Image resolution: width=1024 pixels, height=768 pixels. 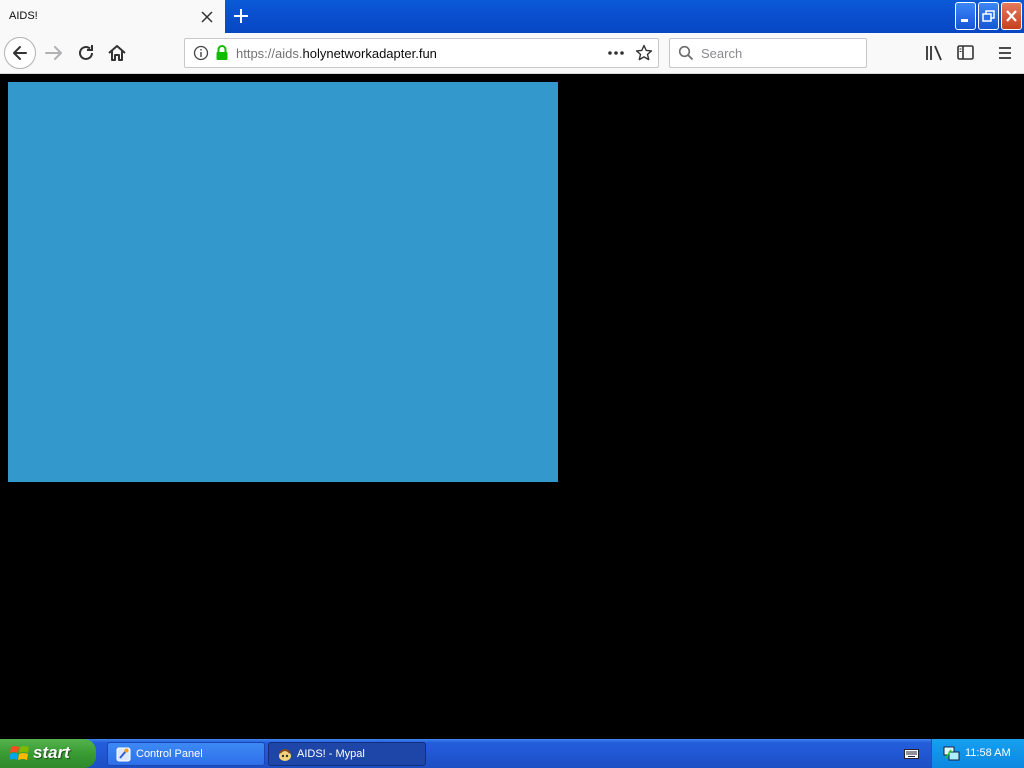 I want to click on secure-lock-icon, so click(x=222, y=53).